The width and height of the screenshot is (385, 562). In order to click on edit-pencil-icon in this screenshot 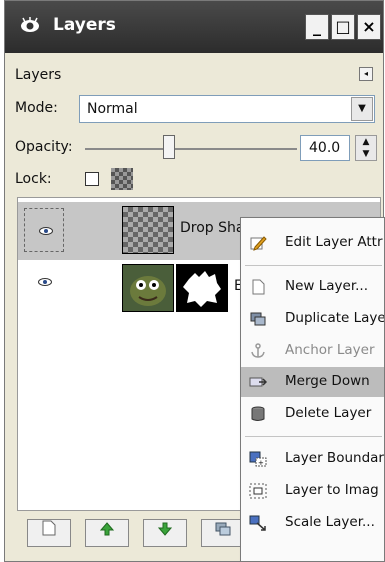, I will do `click(258, 243)`.